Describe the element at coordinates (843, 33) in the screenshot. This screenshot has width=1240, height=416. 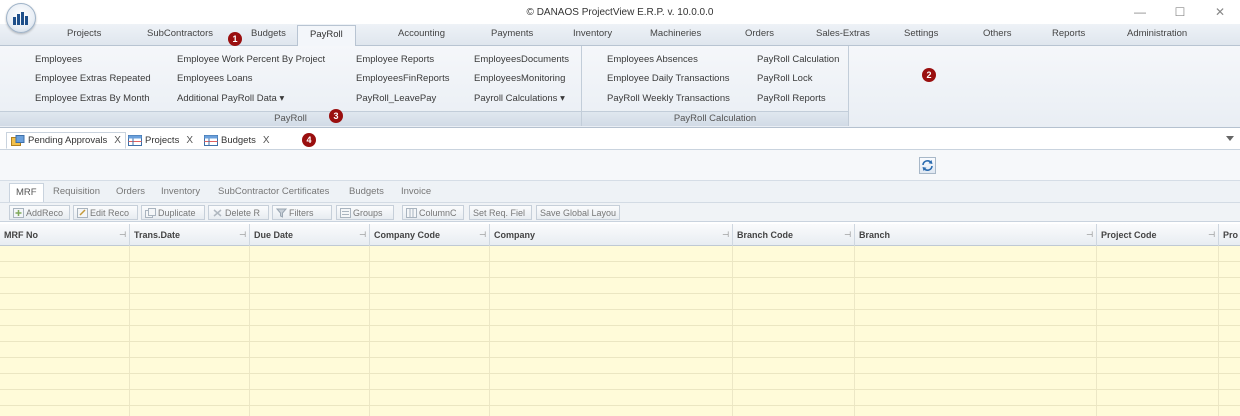
I see `menu-tab-sales-extras: Sales-Extras` at that location.